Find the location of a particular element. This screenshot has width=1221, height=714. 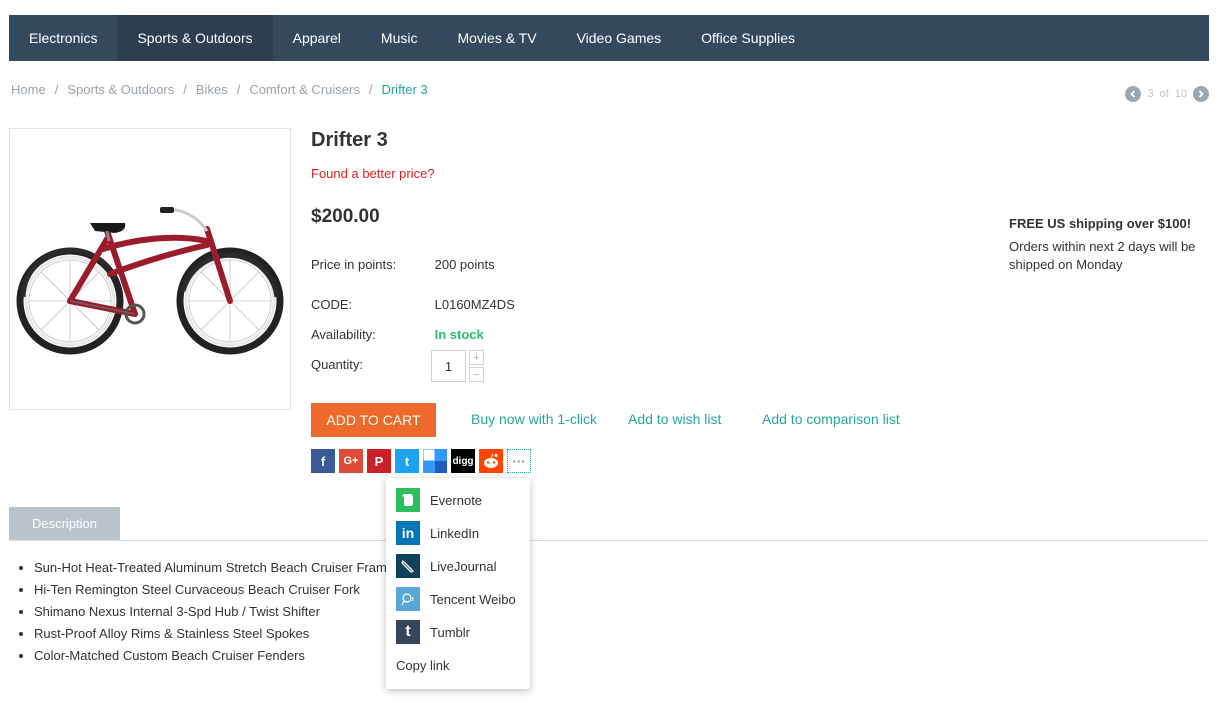

reddit-icon is located at coordinates (491, 460).